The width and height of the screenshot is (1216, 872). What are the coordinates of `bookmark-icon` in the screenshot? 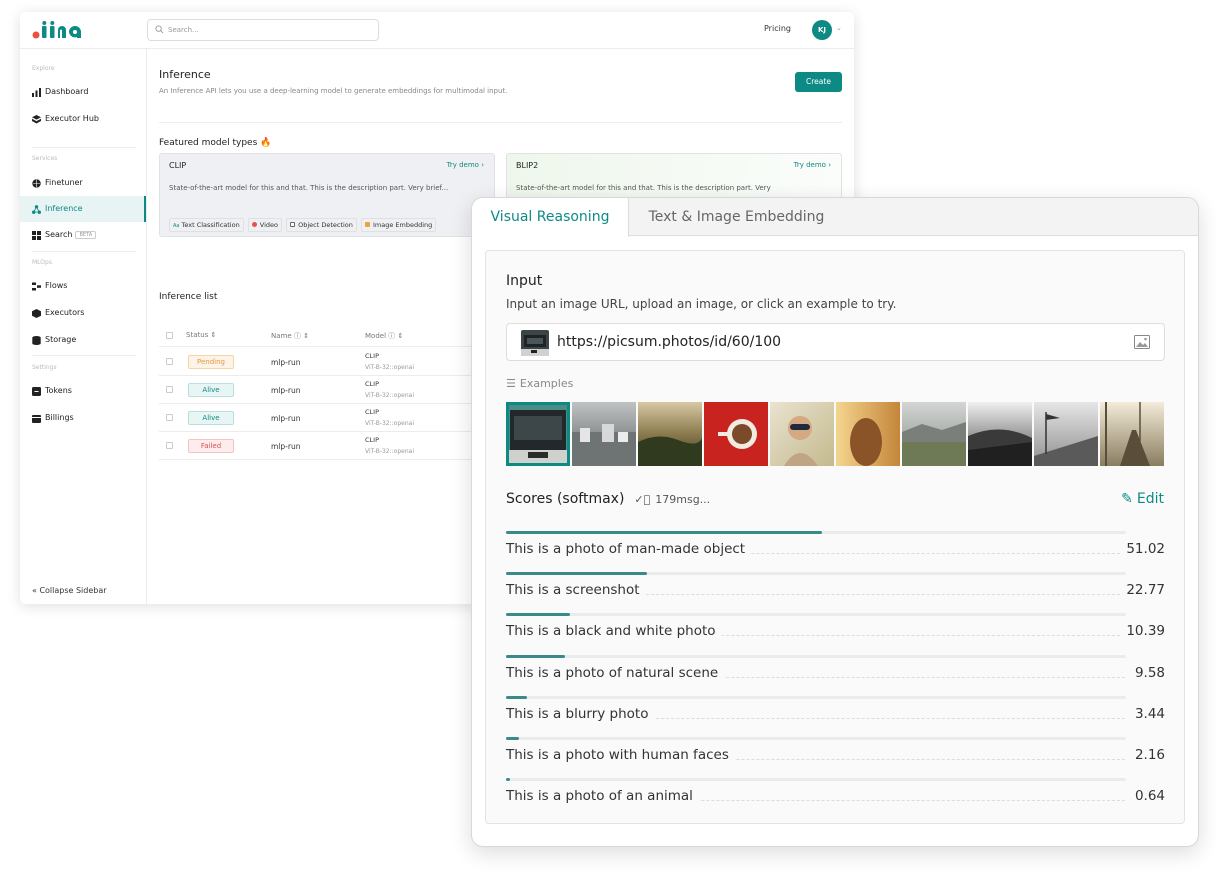 It's located at (293, 224).